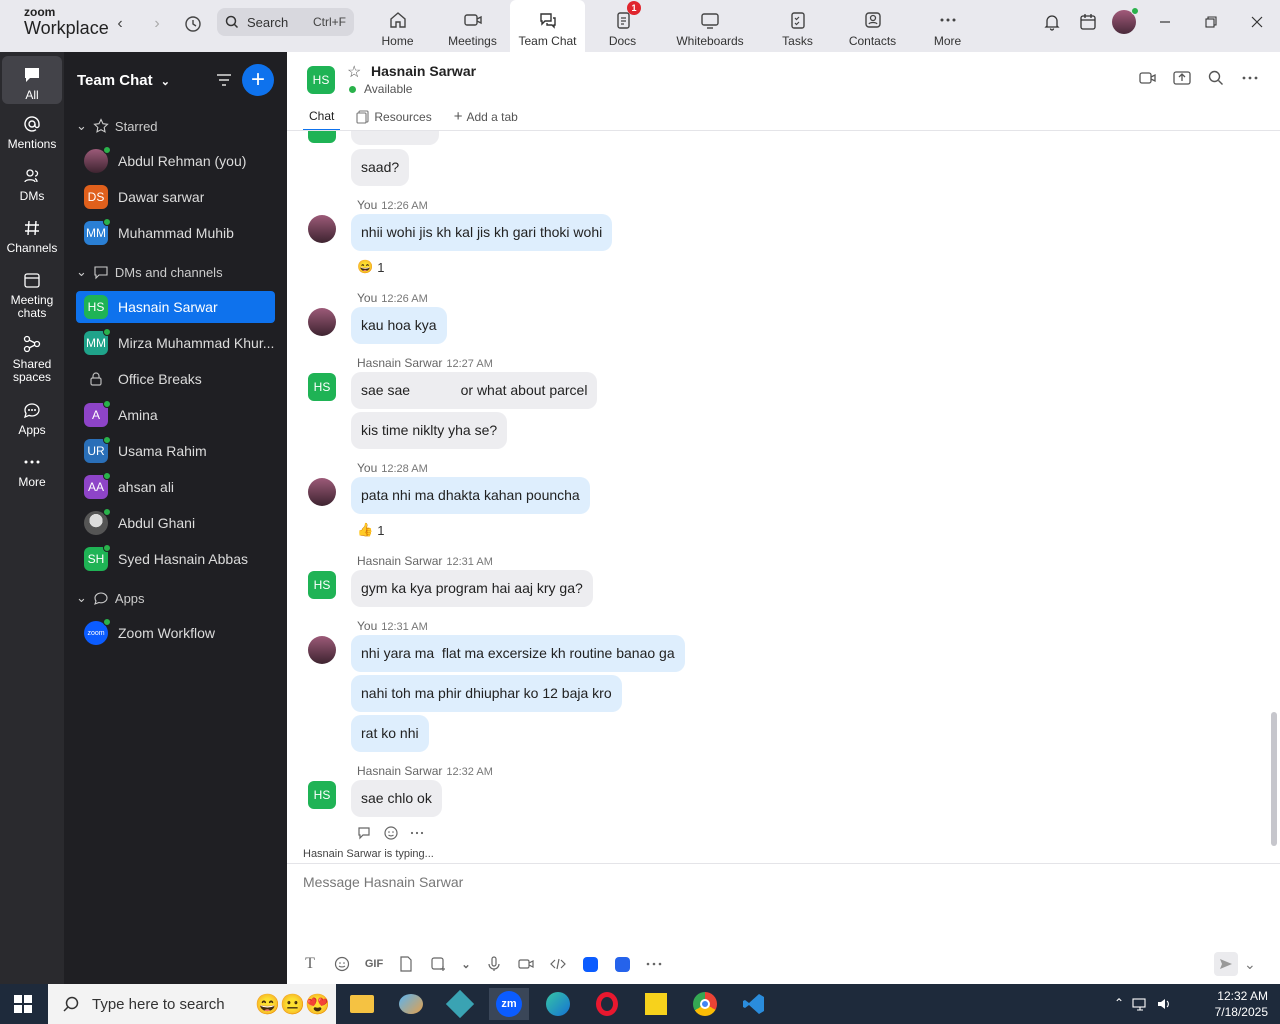 This screenshot has height=1024, width=1280. What do you see at coordinates (1274, 779) in the screenshot?
I see `scrollbar` at bounding box center [1274, 779].